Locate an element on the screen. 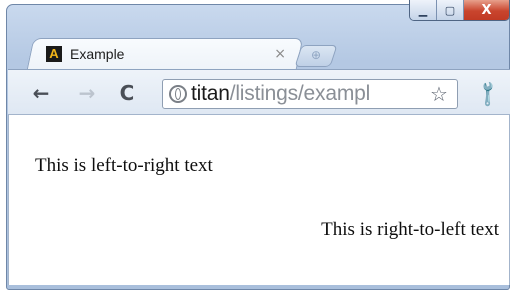 This screenshot has height=294, width=518. tab-close-icon: × is located at coordinates (280, 54).